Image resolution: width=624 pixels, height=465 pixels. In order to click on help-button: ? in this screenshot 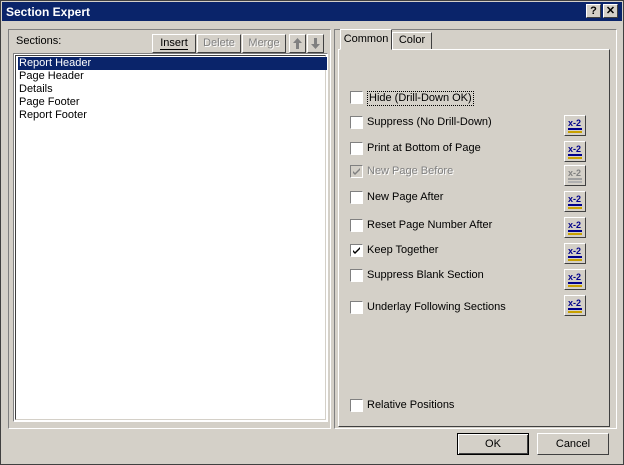, I will do `click(593, 11)`.